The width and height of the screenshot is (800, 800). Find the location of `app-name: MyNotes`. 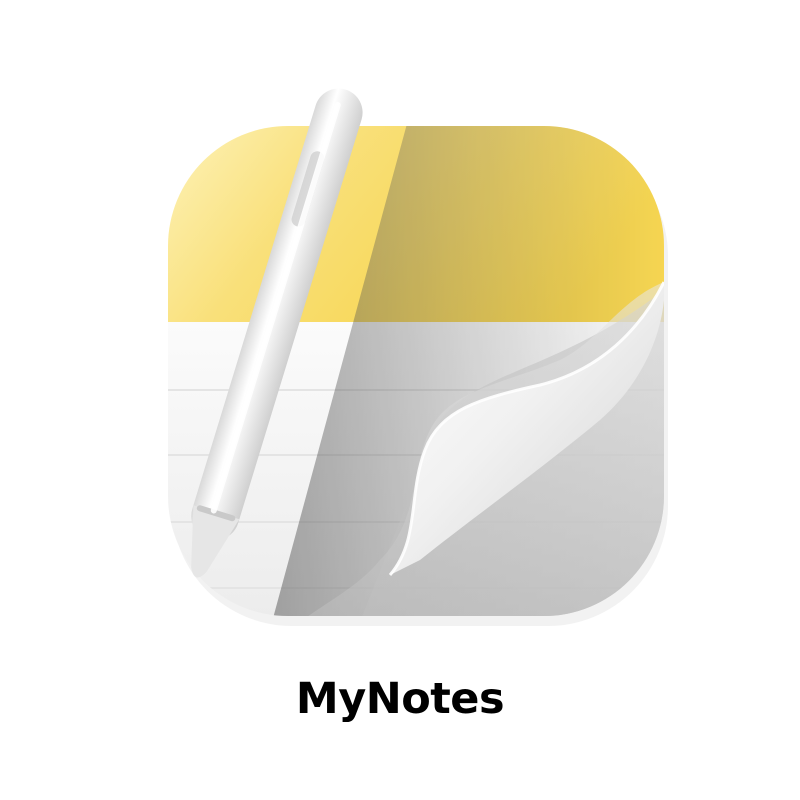

app-name: MyNotes is located at coordinates (400, 699).